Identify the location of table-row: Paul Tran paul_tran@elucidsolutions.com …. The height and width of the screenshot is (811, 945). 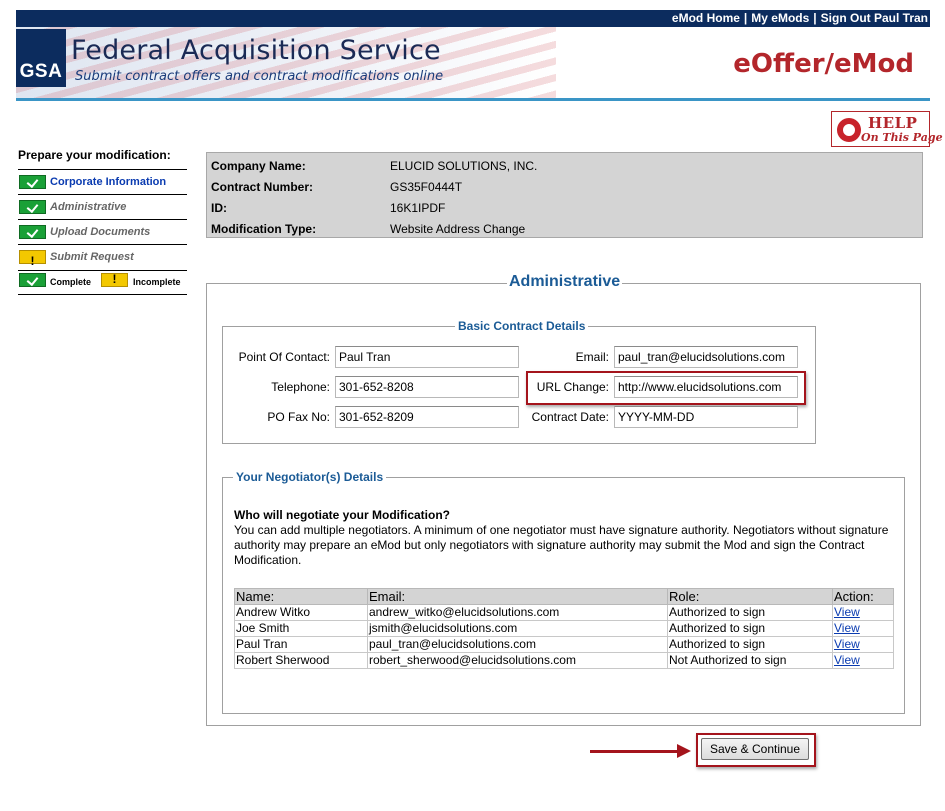
(564, 644).